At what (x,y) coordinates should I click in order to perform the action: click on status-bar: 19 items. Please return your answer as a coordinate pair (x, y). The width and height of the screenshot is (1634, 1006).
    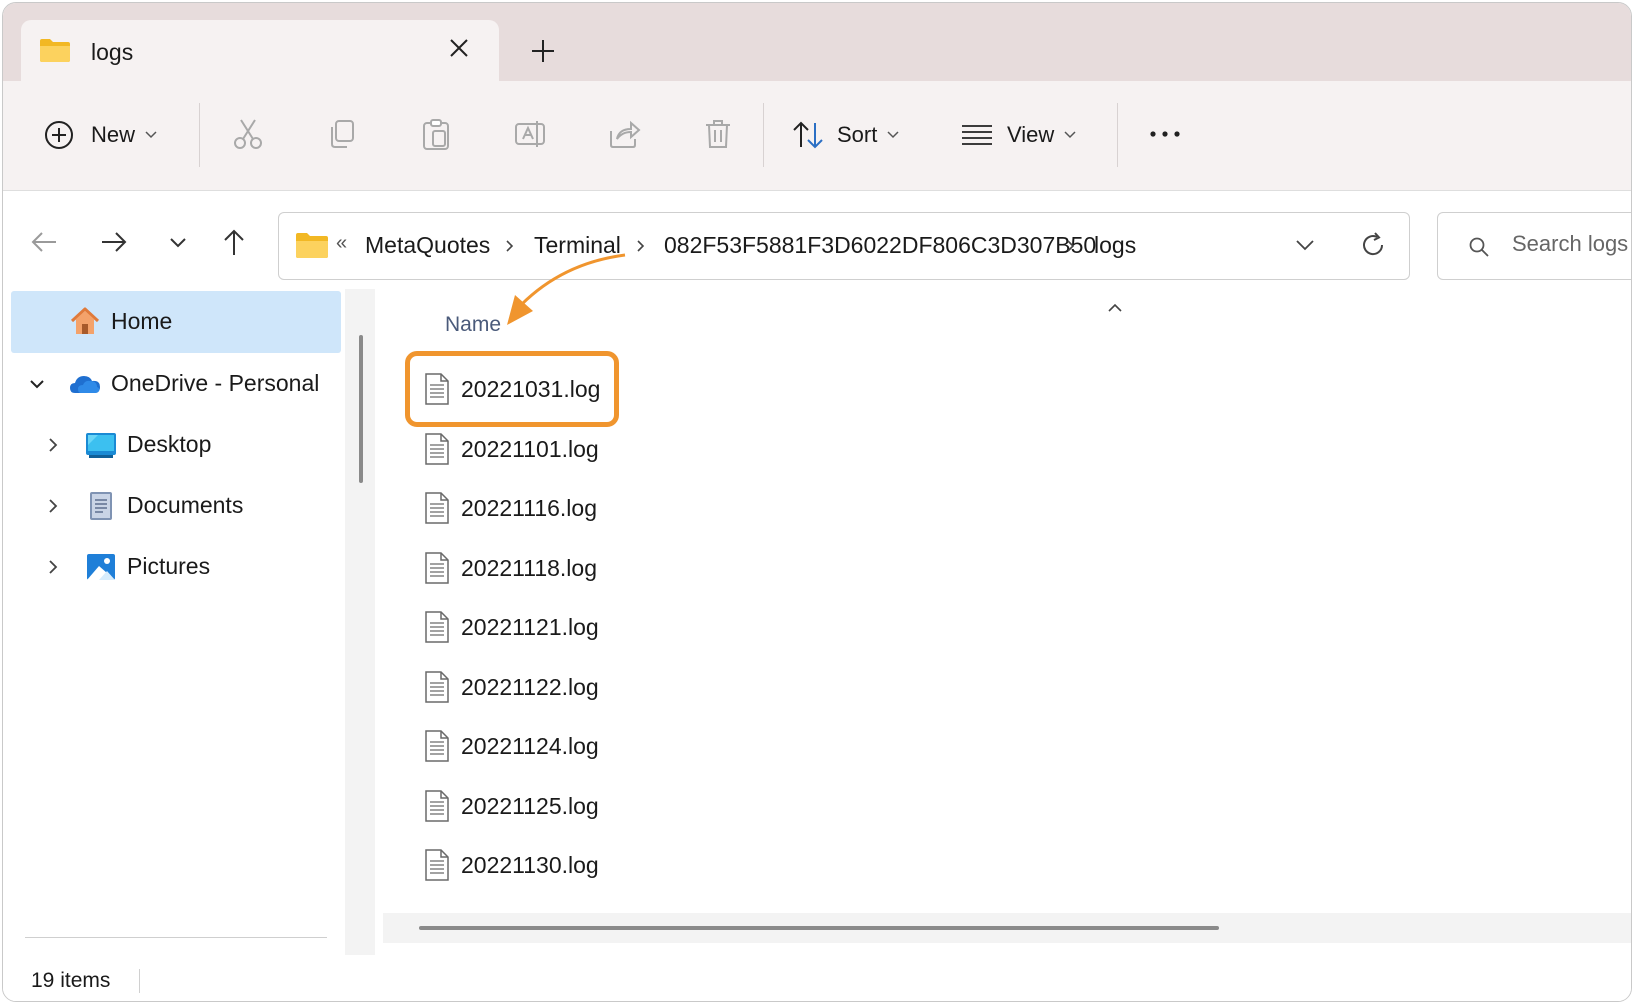
    Looking at the image, I should click on (817, 979).